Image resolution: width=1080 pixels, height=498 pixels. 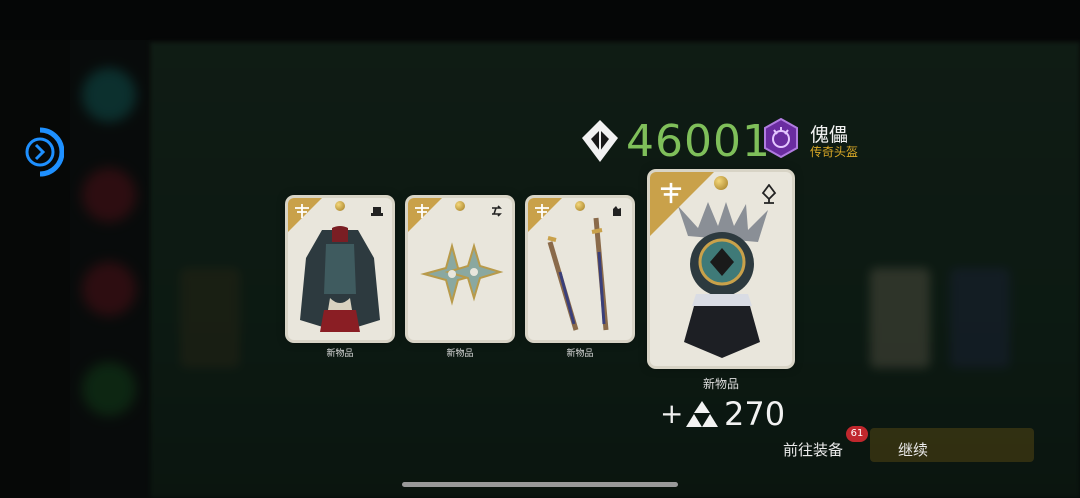 I want to click on chest-armor-art, so click(x=340, y=279).